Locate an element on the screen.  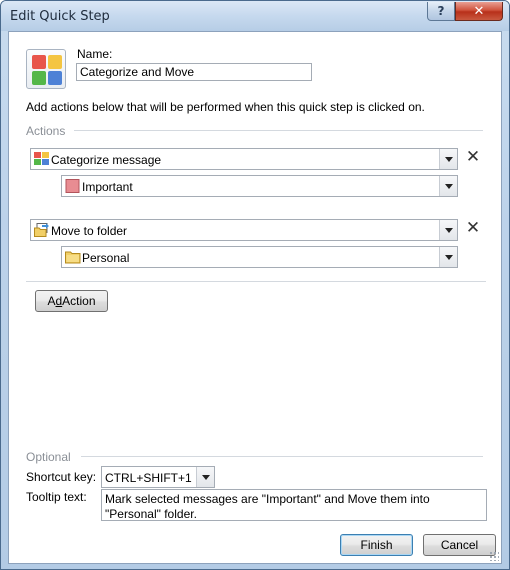
move-to-folder-icon is located at coordinates (41, 230).